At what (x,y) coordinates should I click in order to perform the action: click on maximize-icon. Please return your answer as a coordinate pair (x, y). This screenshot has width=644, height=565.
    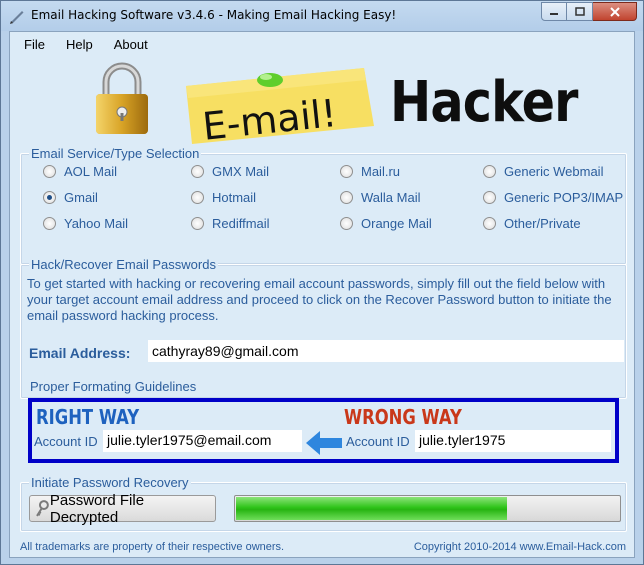
    Looking at the image, I should click on (579, 11).